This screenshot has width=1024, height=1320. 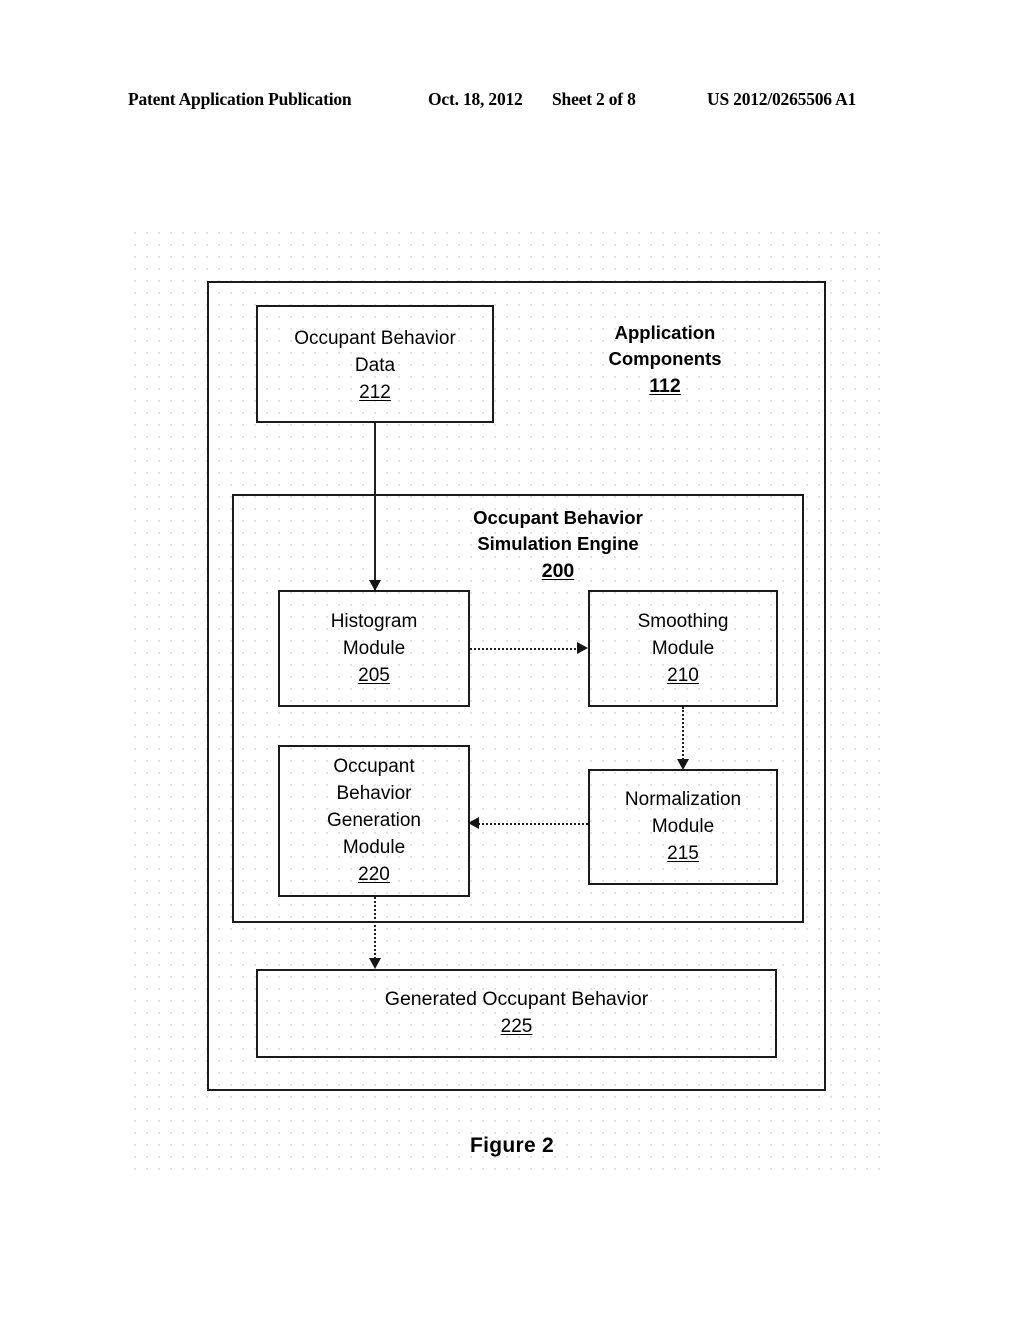 What do you see at coordinates (374, 675) in the screenshot?
I see `histogram-module-ref-number: 205` at bounding box center [374, 675].